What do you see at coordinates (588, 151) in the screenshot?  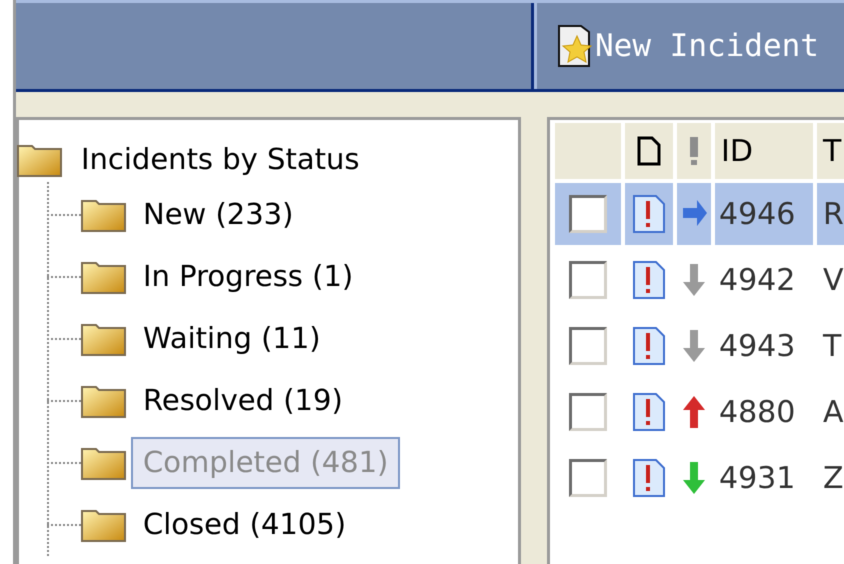 I see `header-cell` at bounding box center [588, 151].